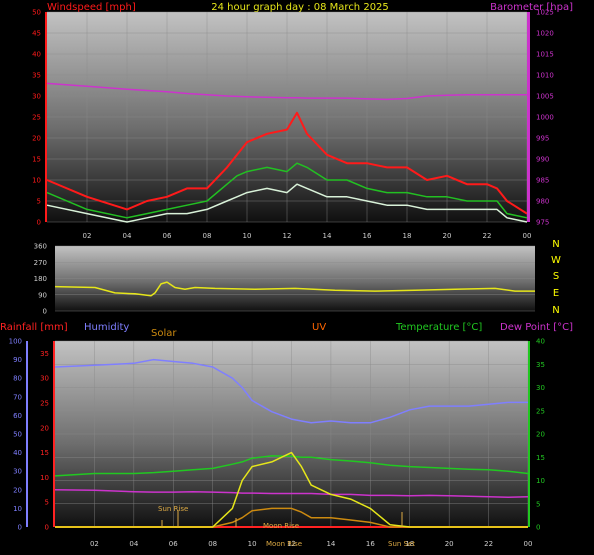 The image size is (594, 555). What do you see at coordinates (545, 55) in the screenshot?
I see `baro-tick-label: 1015` at bounding box center [545, 55].